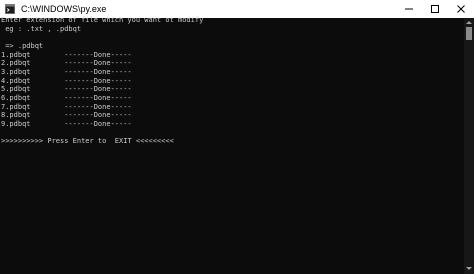 This screenshot has height=274, width=474. I want to click on close-icon, so click(461, 9).